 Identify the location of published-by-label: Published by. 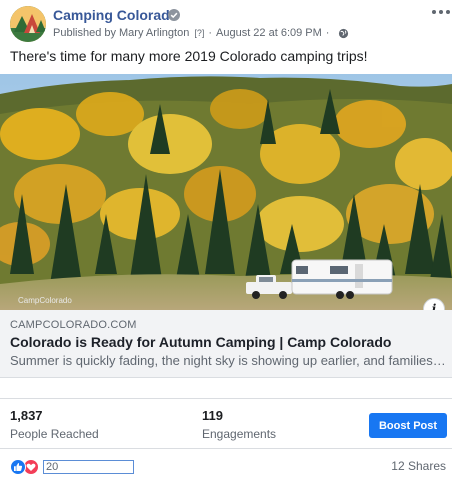
(84, 33).